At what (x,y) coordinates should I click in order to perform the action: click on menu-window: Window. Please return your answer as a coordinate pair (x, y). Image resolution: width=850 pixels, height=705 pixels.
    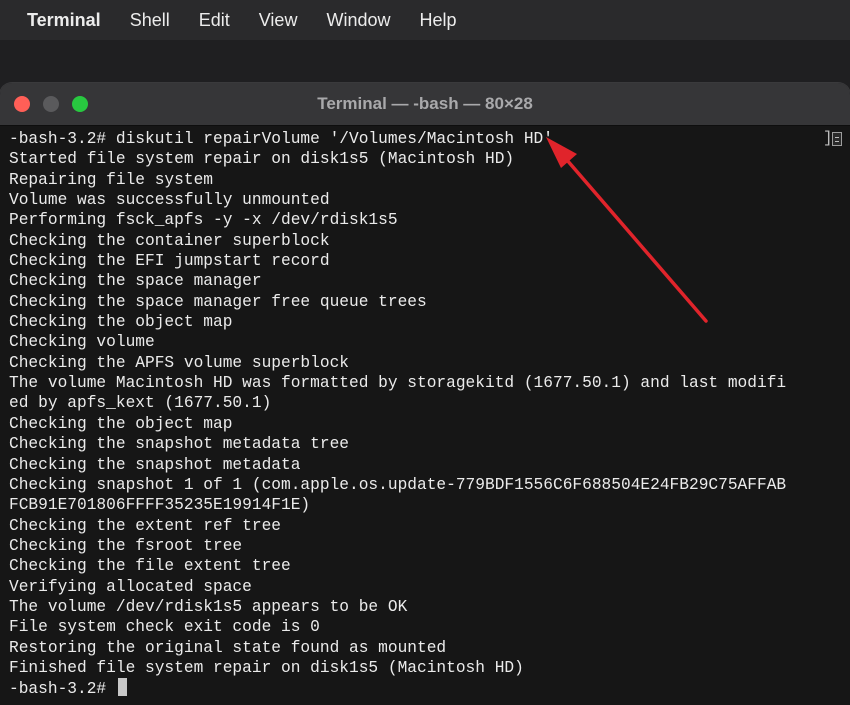
    Looking at the image, I should click on (358, 20).